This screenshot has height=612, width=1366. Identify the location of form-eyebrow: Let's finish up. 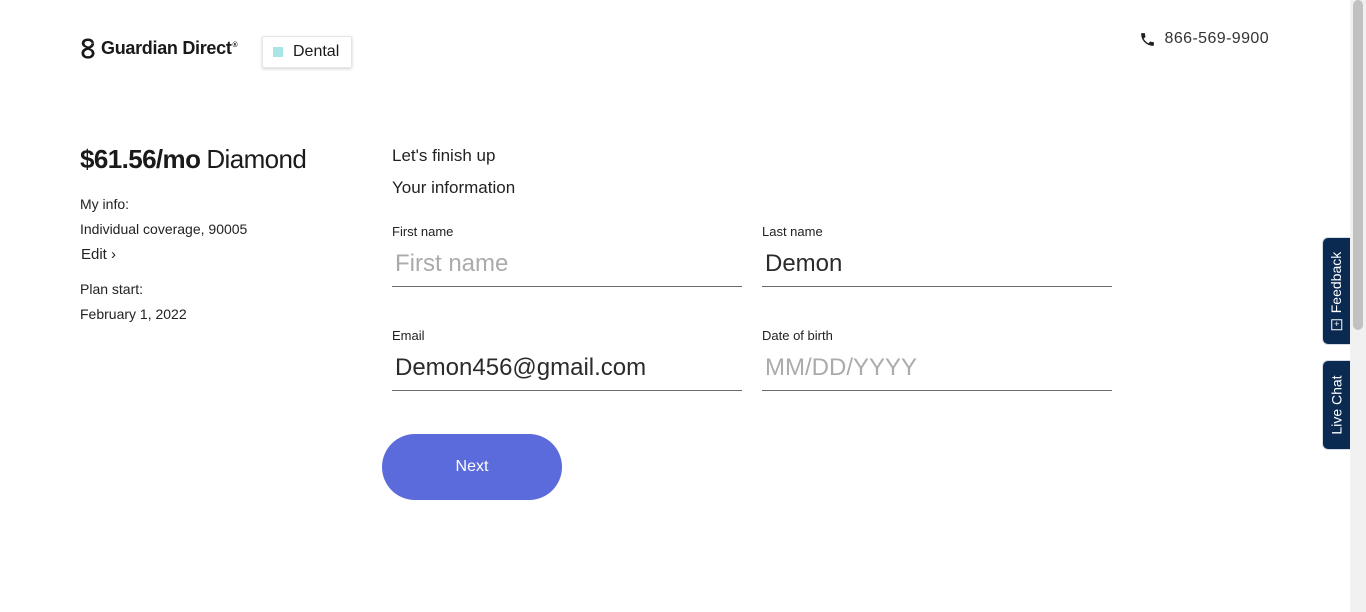
(444, 155).